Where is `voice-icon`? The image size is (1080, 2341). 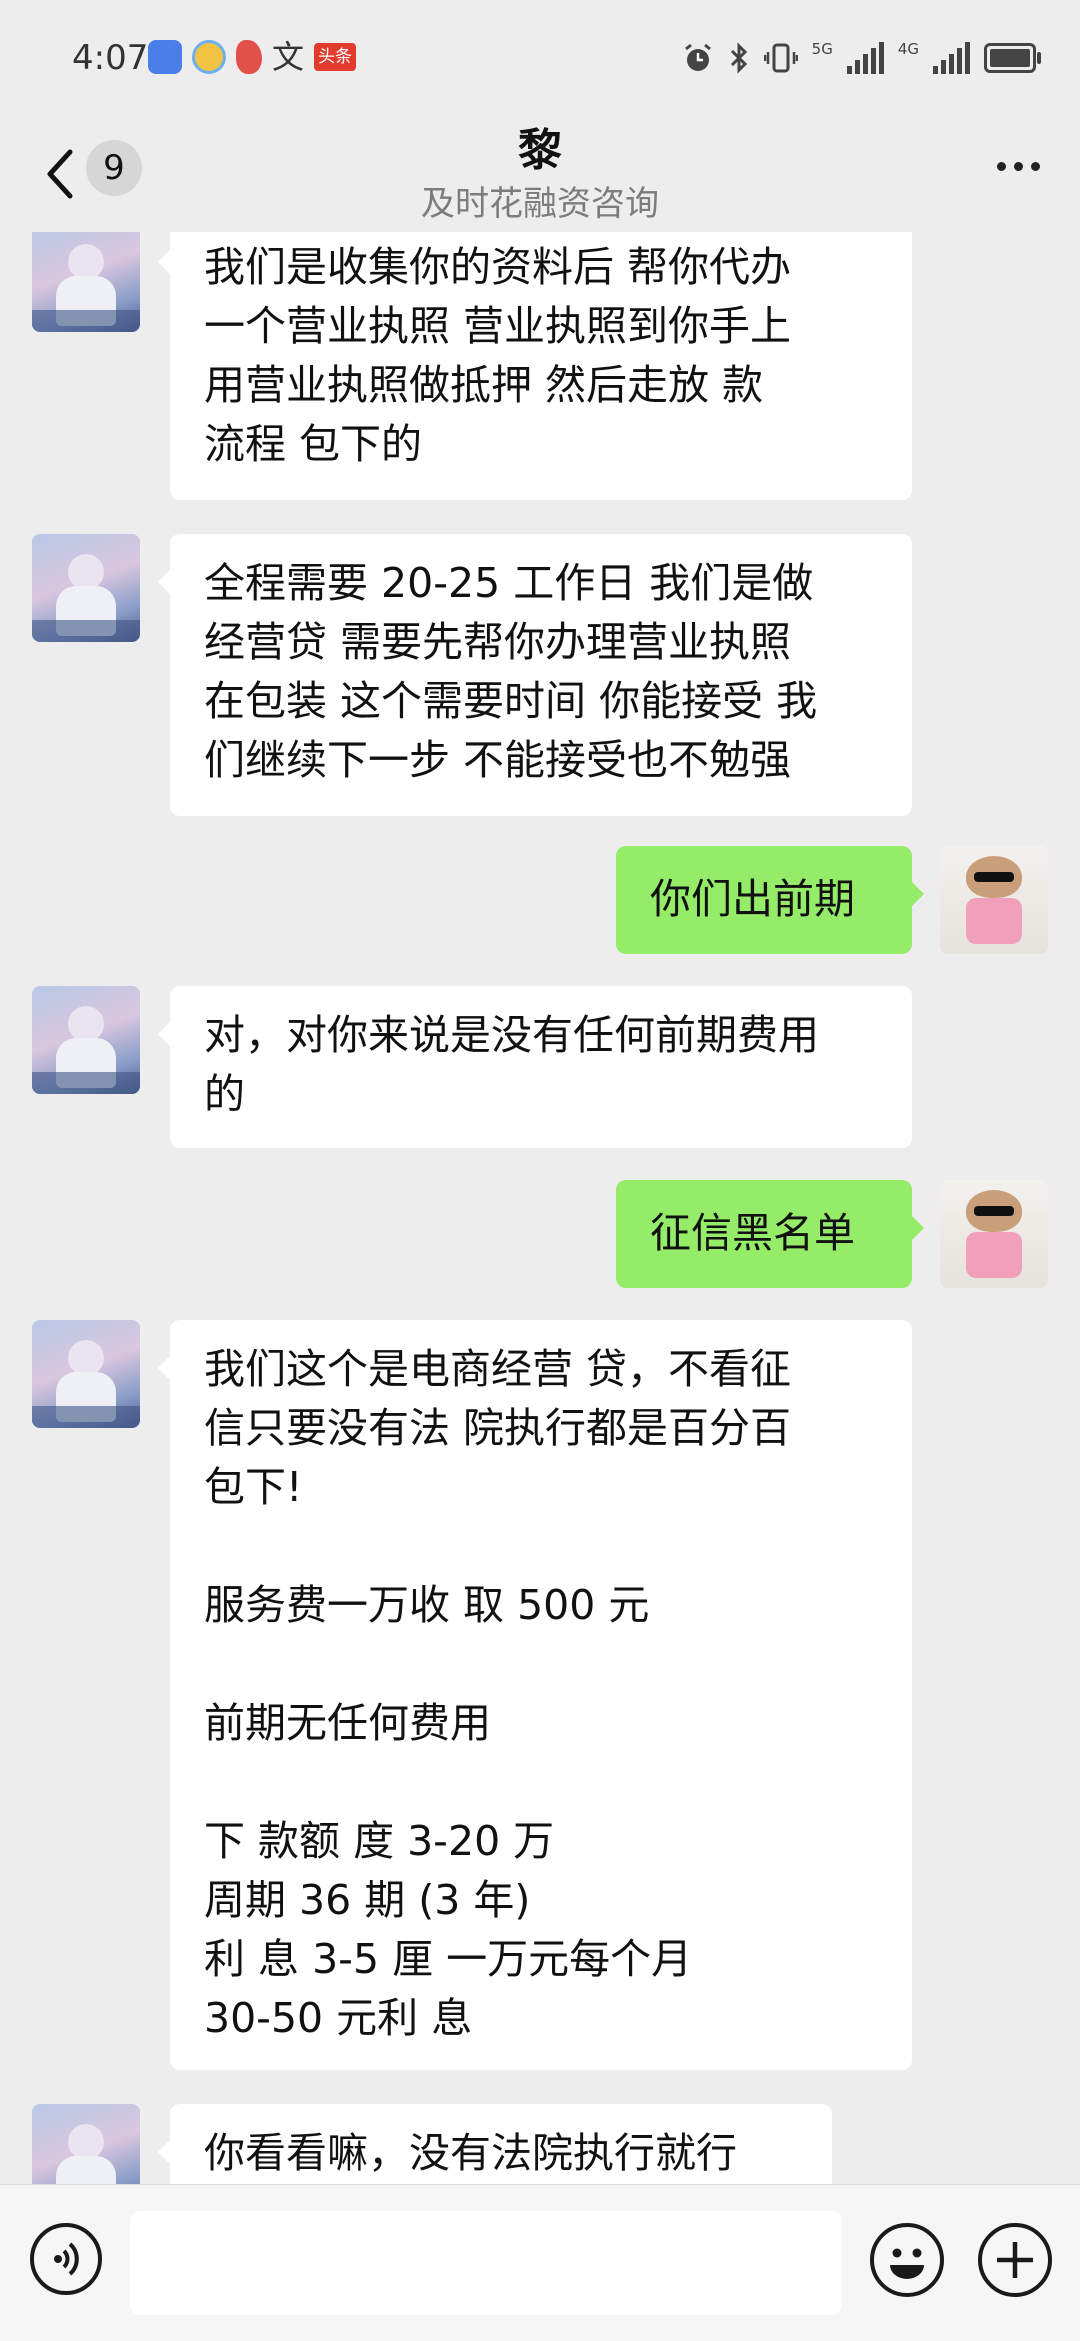 voice-icon is located at coordinates (66, 2259).